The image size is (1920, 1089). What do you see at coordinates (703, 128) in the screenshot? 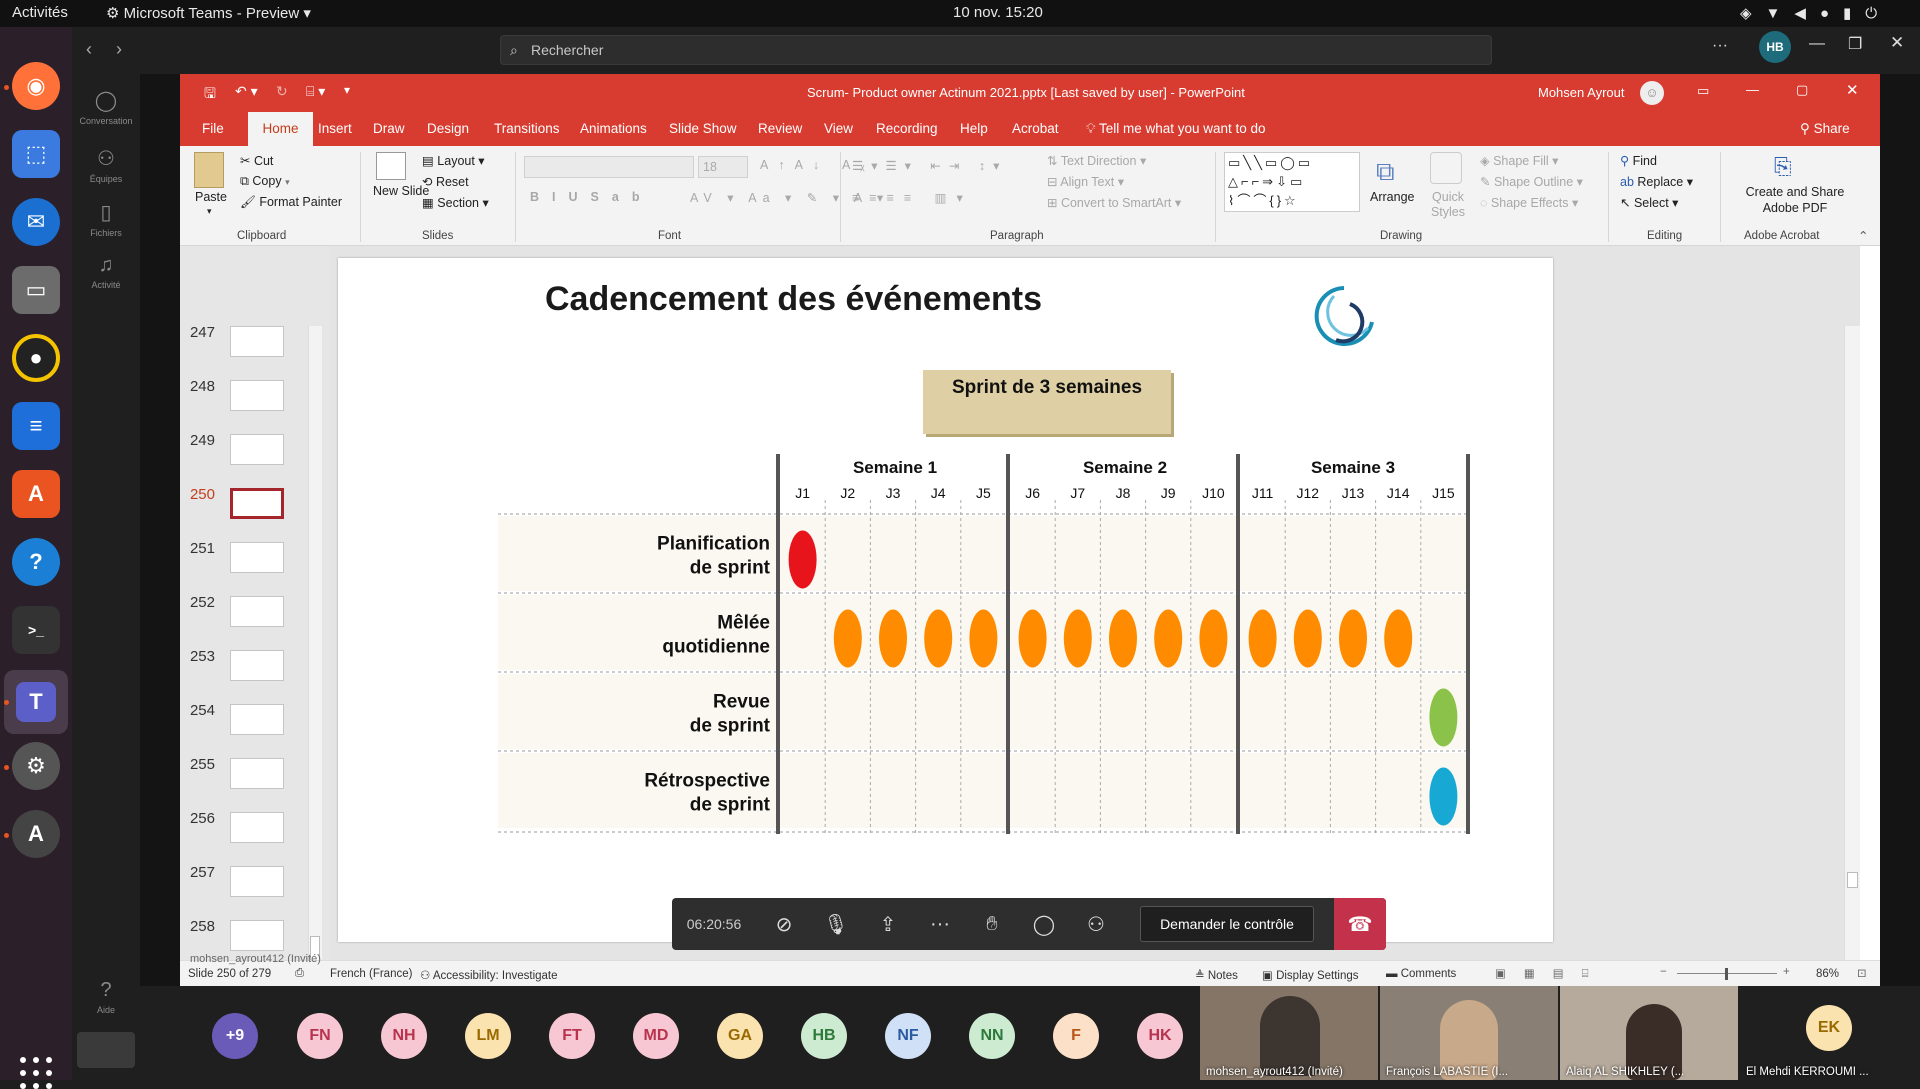
I see `tab-slide-show: Slide Show` at bounding box center [703, 128].